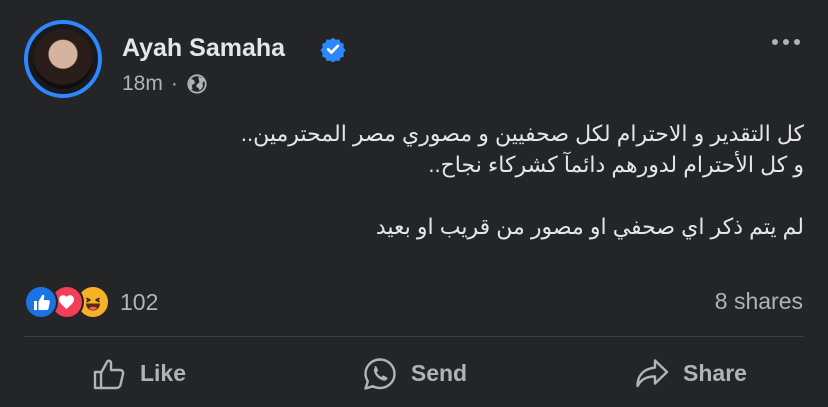 Image resolution: width=828 pixels, height=407 pixels. What do you see at coordinates (424, 195) in the screenshot?
I see `post-text-blank-line` at bounding box center [424, 195].